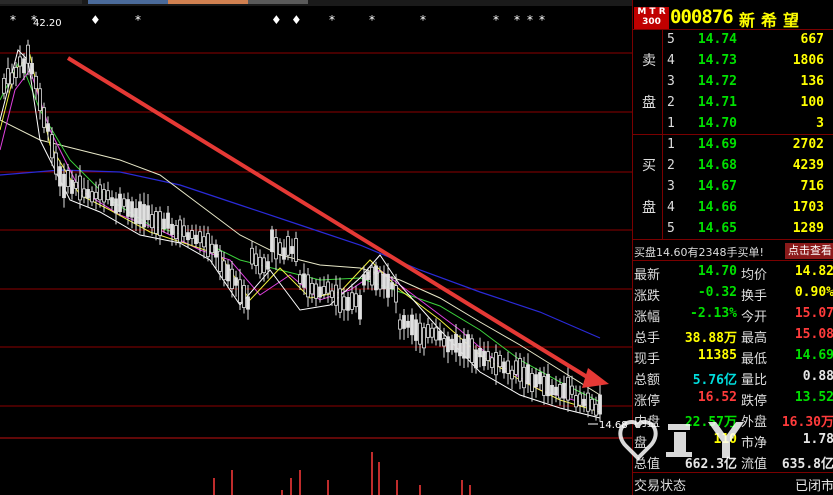 The height and width of the screenshot is (495, 833). What do you see at coordinates (754, 275) in the screenshot?
I see `stat-label: 均价` at bounding box center [754, 275].